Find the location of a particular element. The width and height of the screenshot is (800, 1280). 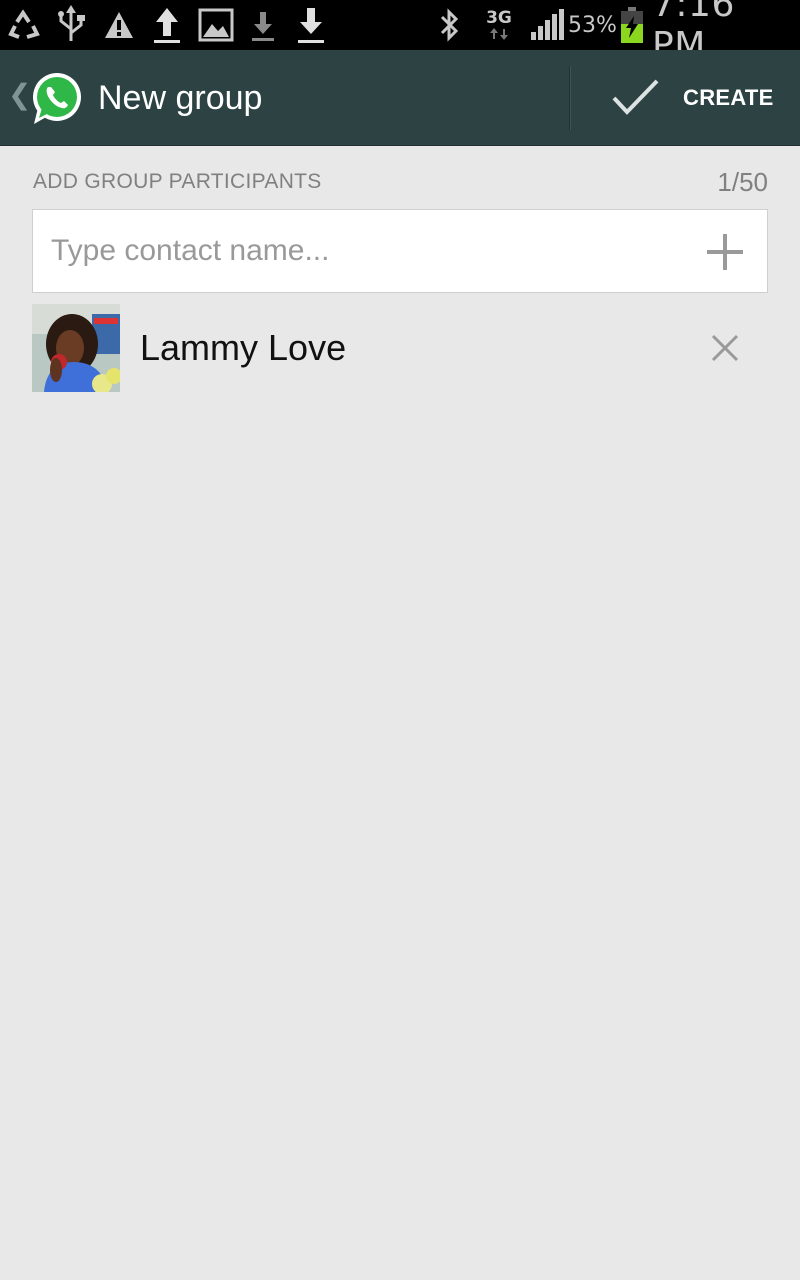

participant-name: Lammy Love is located at coordinates (243, 347).